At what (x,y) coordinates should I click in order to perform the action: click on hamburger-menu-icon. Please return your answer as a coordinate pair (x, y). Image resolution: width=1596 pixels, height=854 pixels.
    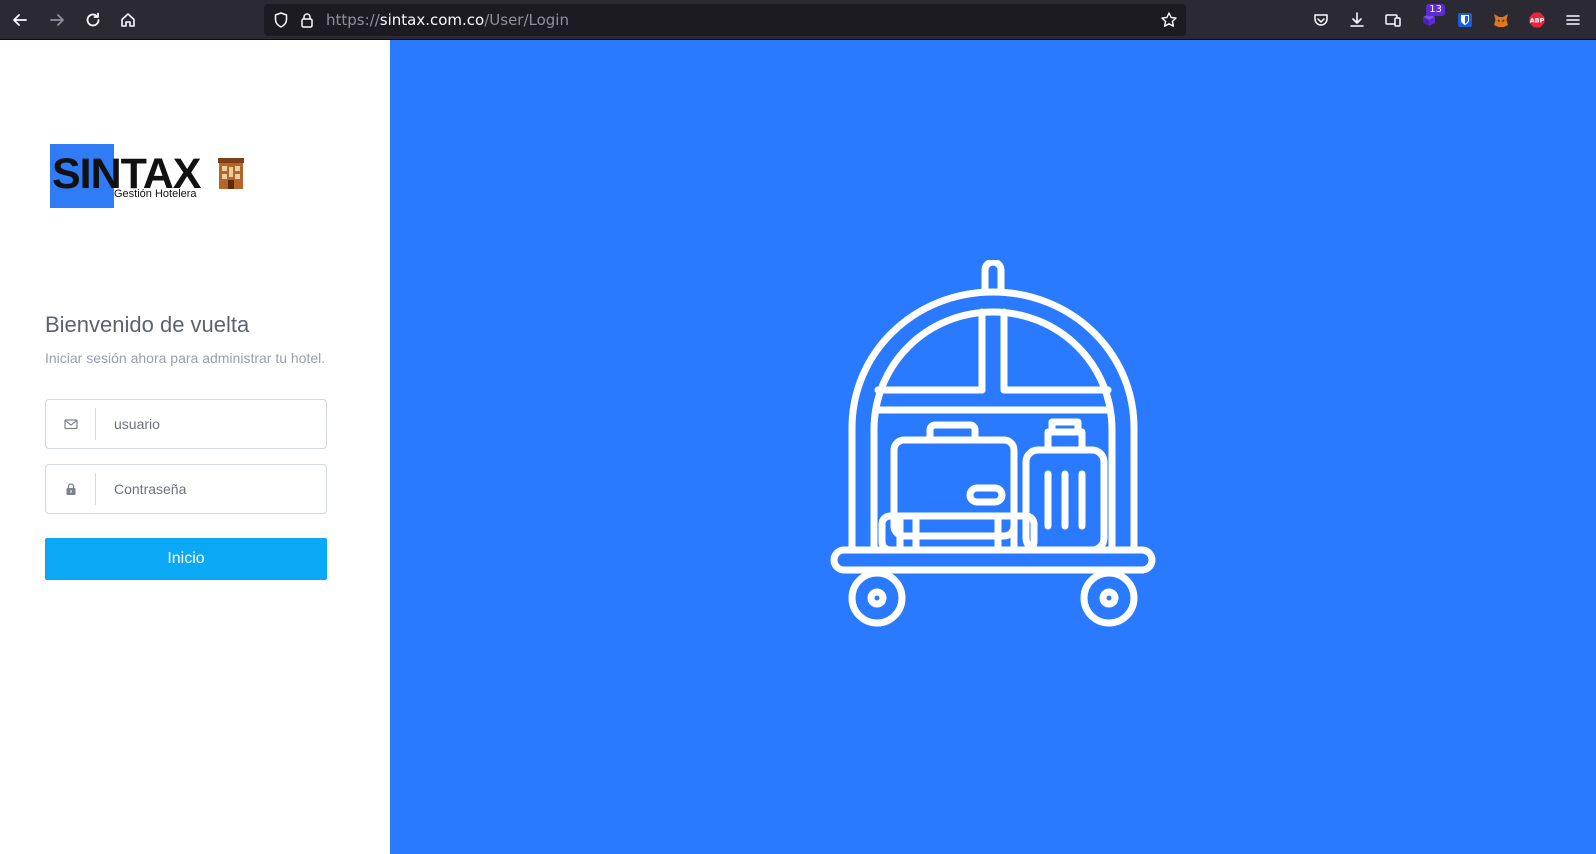
    Looking at the image, I should click on (1573, 20).